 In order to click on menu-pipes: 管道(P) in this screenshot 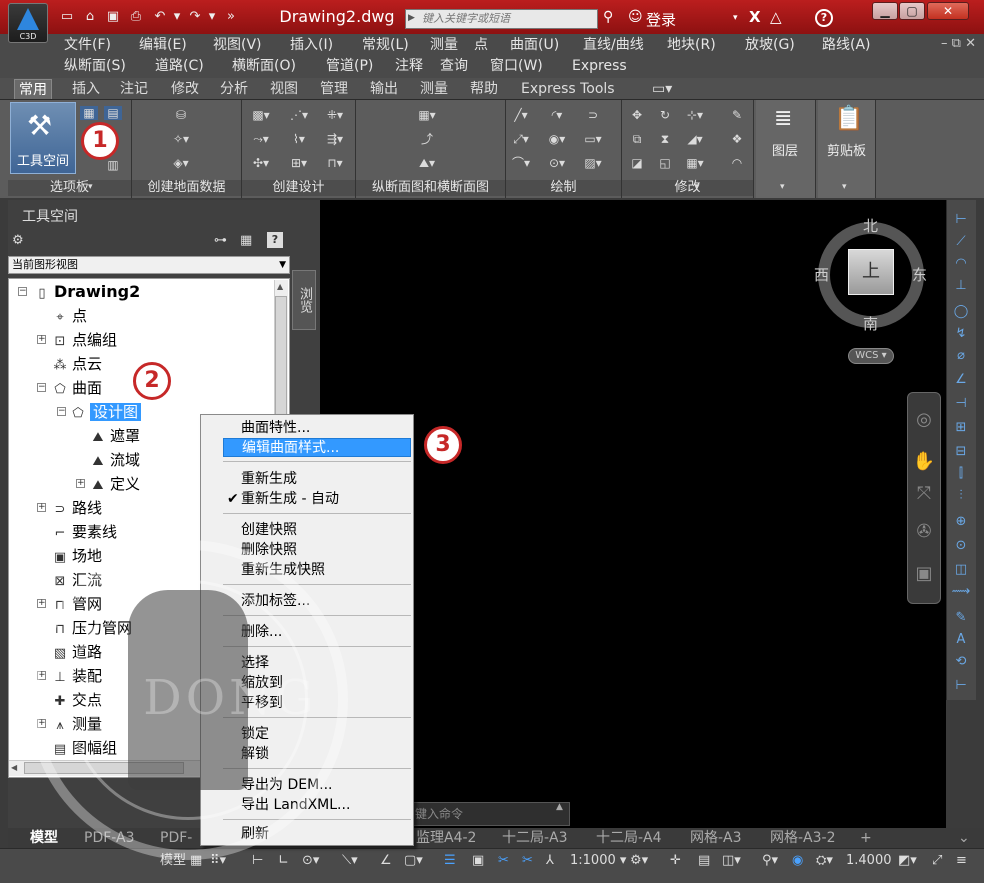, I will do `click(349, 66)`.